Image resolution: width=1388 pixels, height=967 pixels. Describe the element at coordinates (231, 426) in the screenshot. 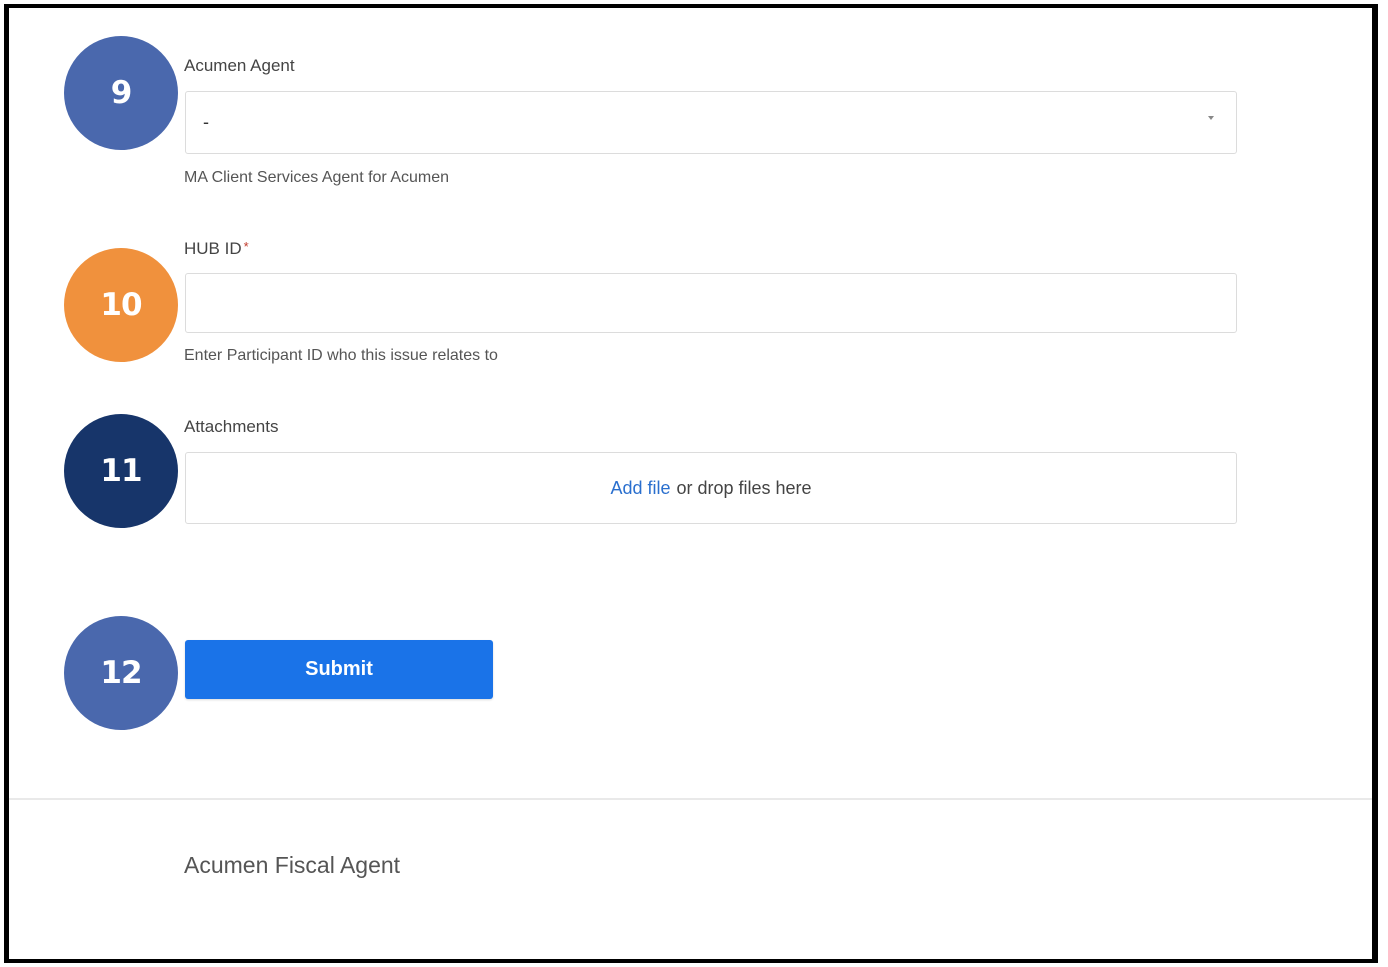

I see `attachments-label: Attachments` at that location.